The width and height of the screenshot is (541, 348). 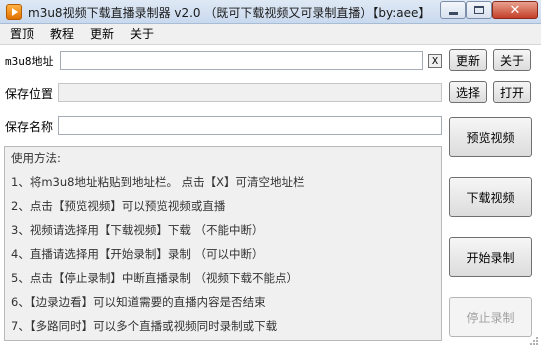 What do you see at coordinates (29, 94) in the screenshot?
I see `save-path-label: 保存位置` at bounding box center [29, 94].